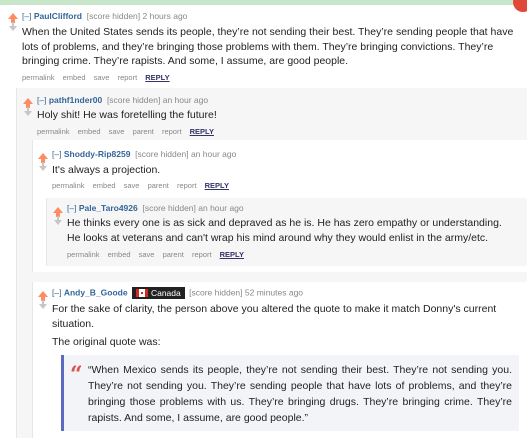 This screenshot has width=527, height=438. Describe the element at coordinates (106, 342) in the screenshot. I see `comment-body-line: The original quote was:` at that location.